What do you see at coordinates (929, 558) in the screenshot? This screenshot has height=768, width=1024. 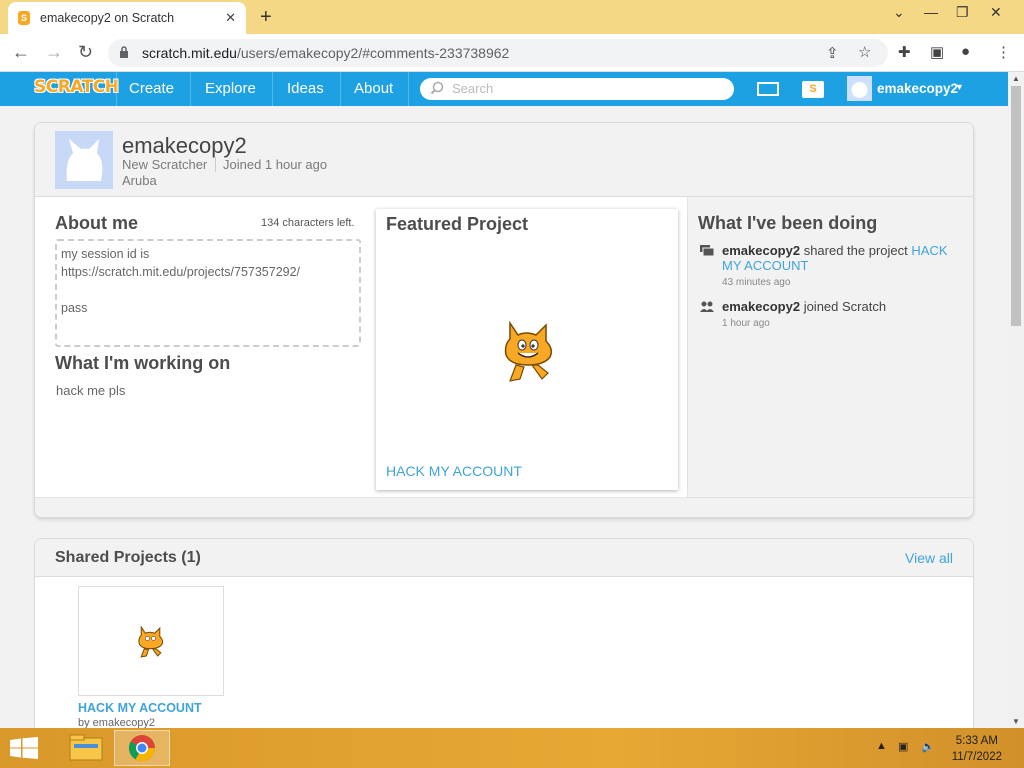 I see `view-all-link: View all` at bounding box center [929, 558].